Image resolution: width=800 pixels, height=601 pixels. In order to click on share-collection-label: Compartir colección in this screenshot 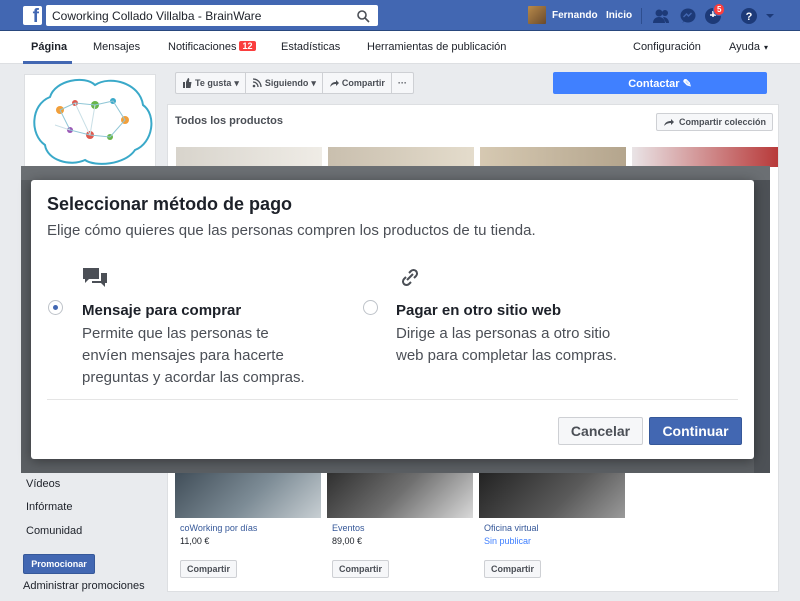, I will do `click(723, 122)`.